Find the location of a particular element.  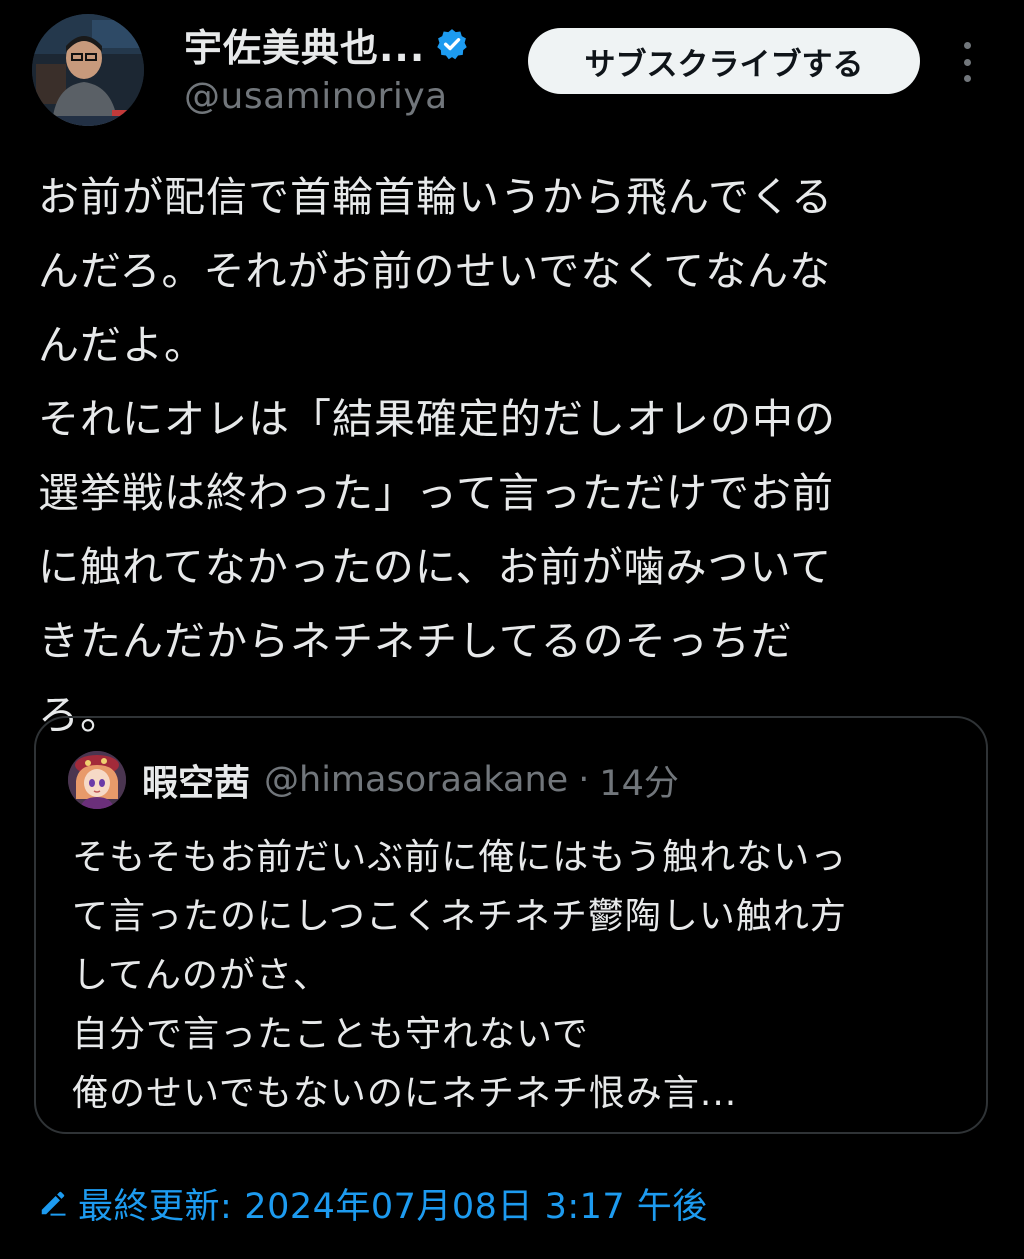

author-handle: @usaminoriya is located at coordinates (326, 96).